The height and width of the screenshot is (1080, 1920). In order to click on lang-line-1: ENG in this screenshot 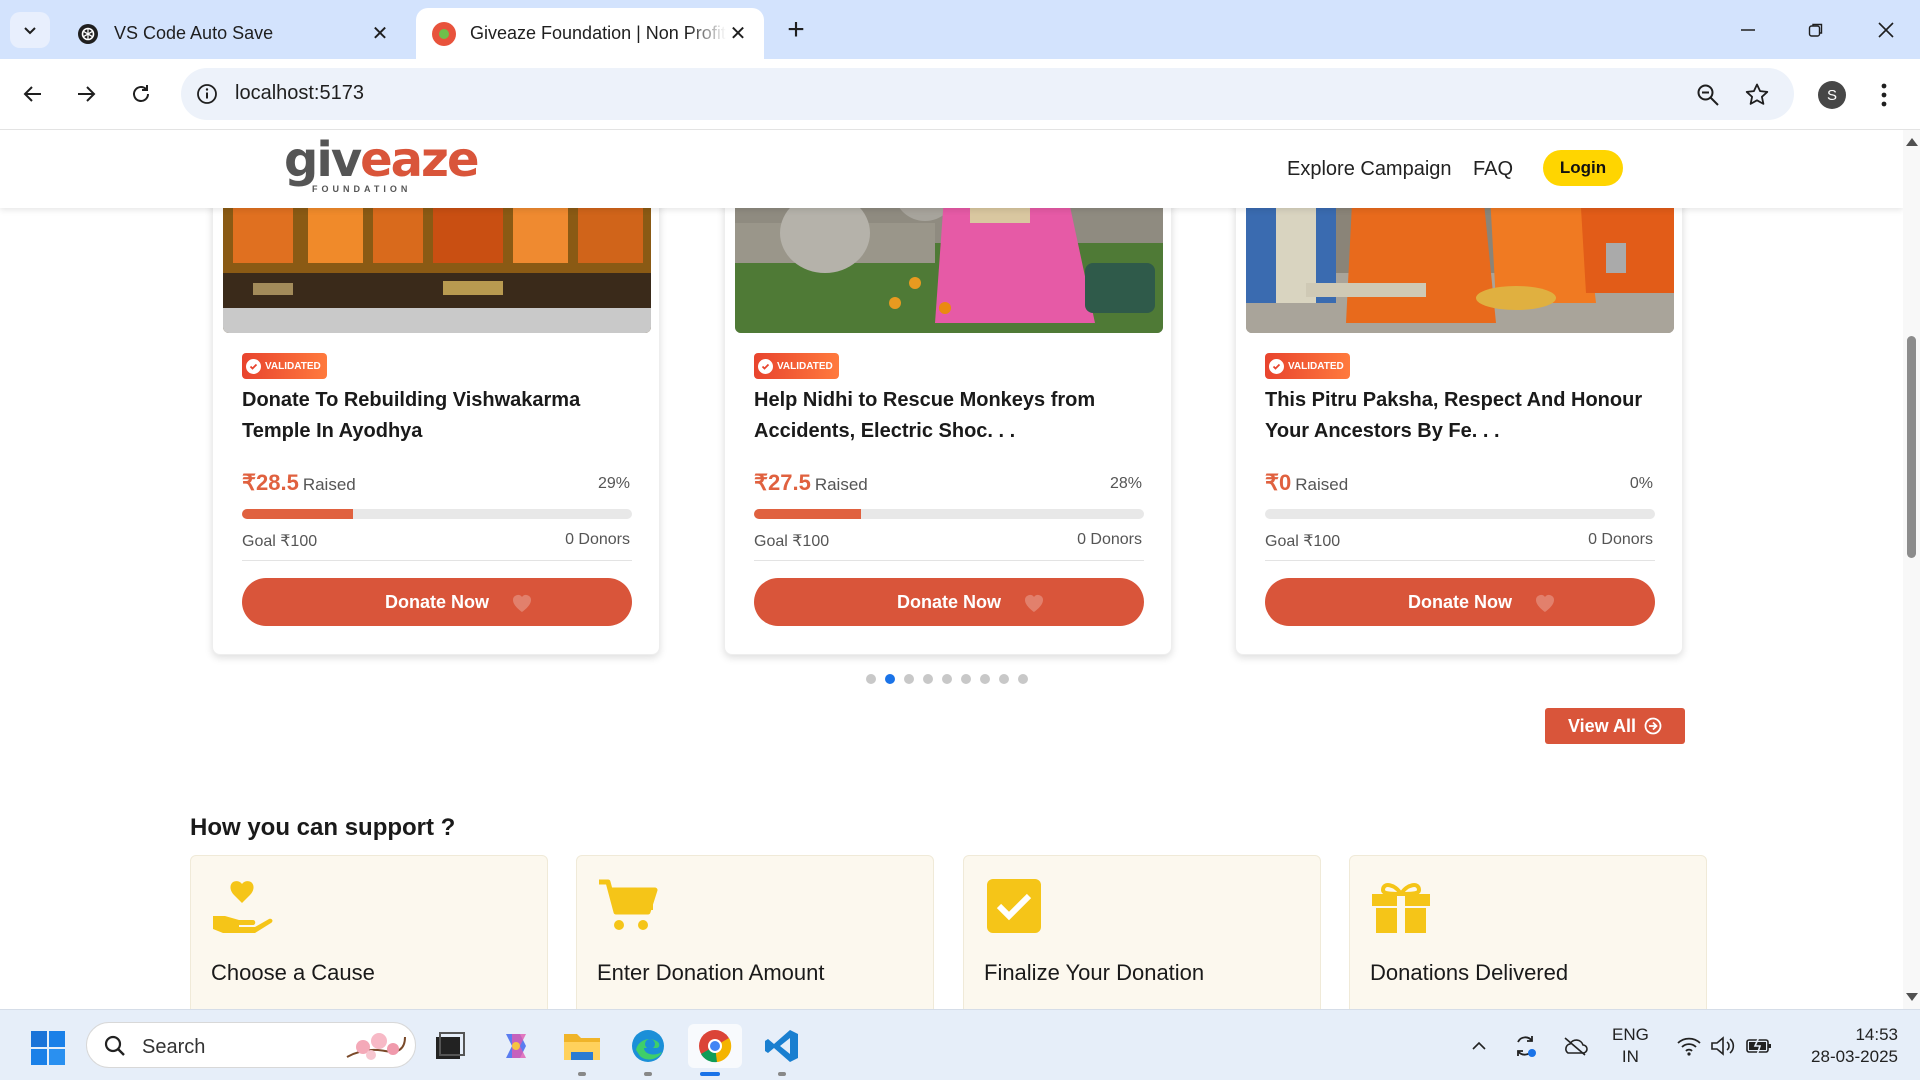, I will do `click(1630, 1034)`.